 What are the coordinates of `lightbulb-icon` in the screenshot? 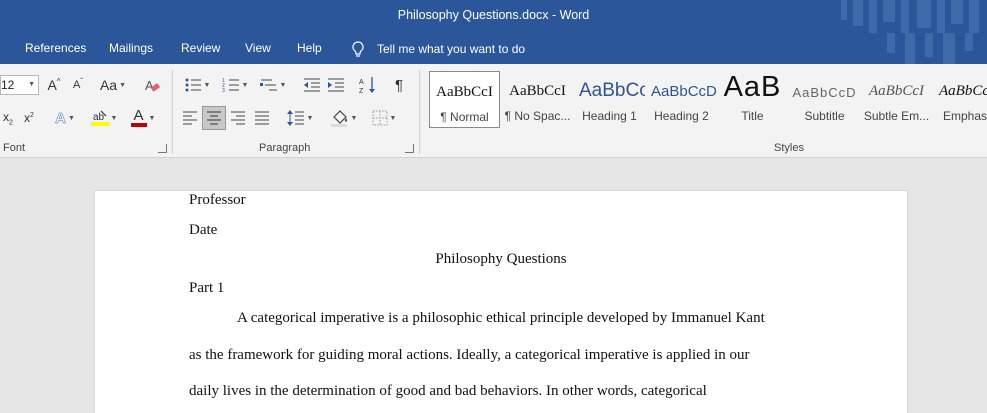 It's located at (358, 49).